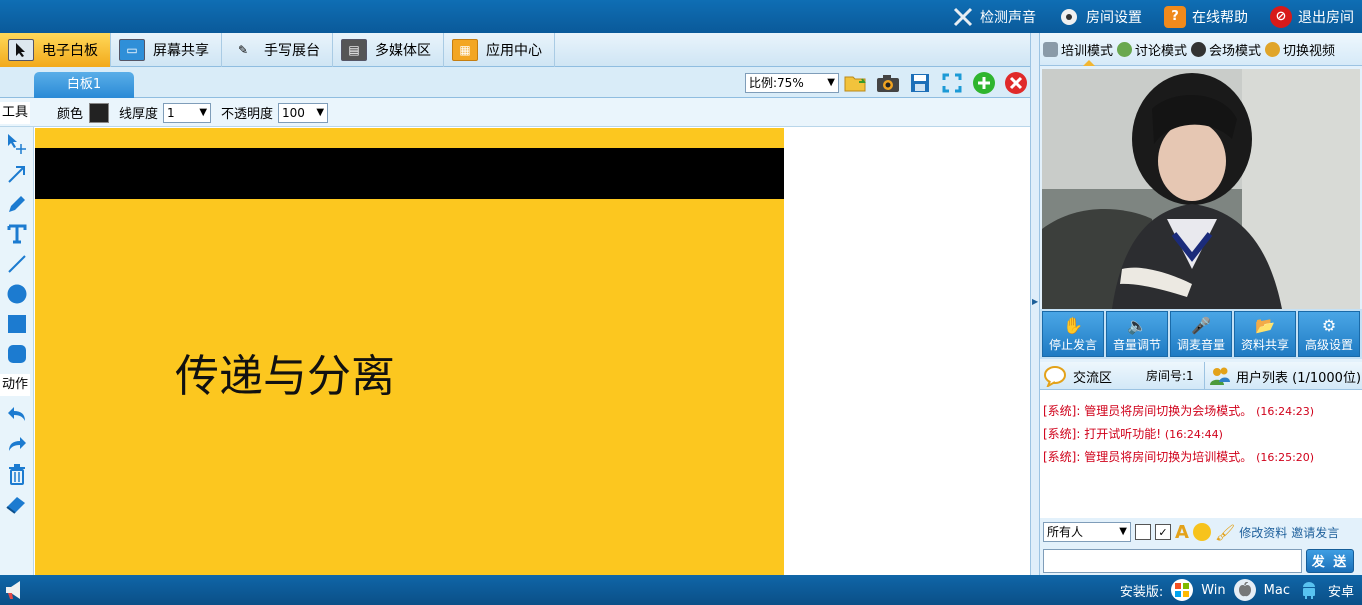 Image resolution: width=1362 pixels, height=605 pixels. What do you see at coordinates (187, 112) in the screenshot?
I see `line-width-select: 1 ▼` at bounding box center [187, 112].